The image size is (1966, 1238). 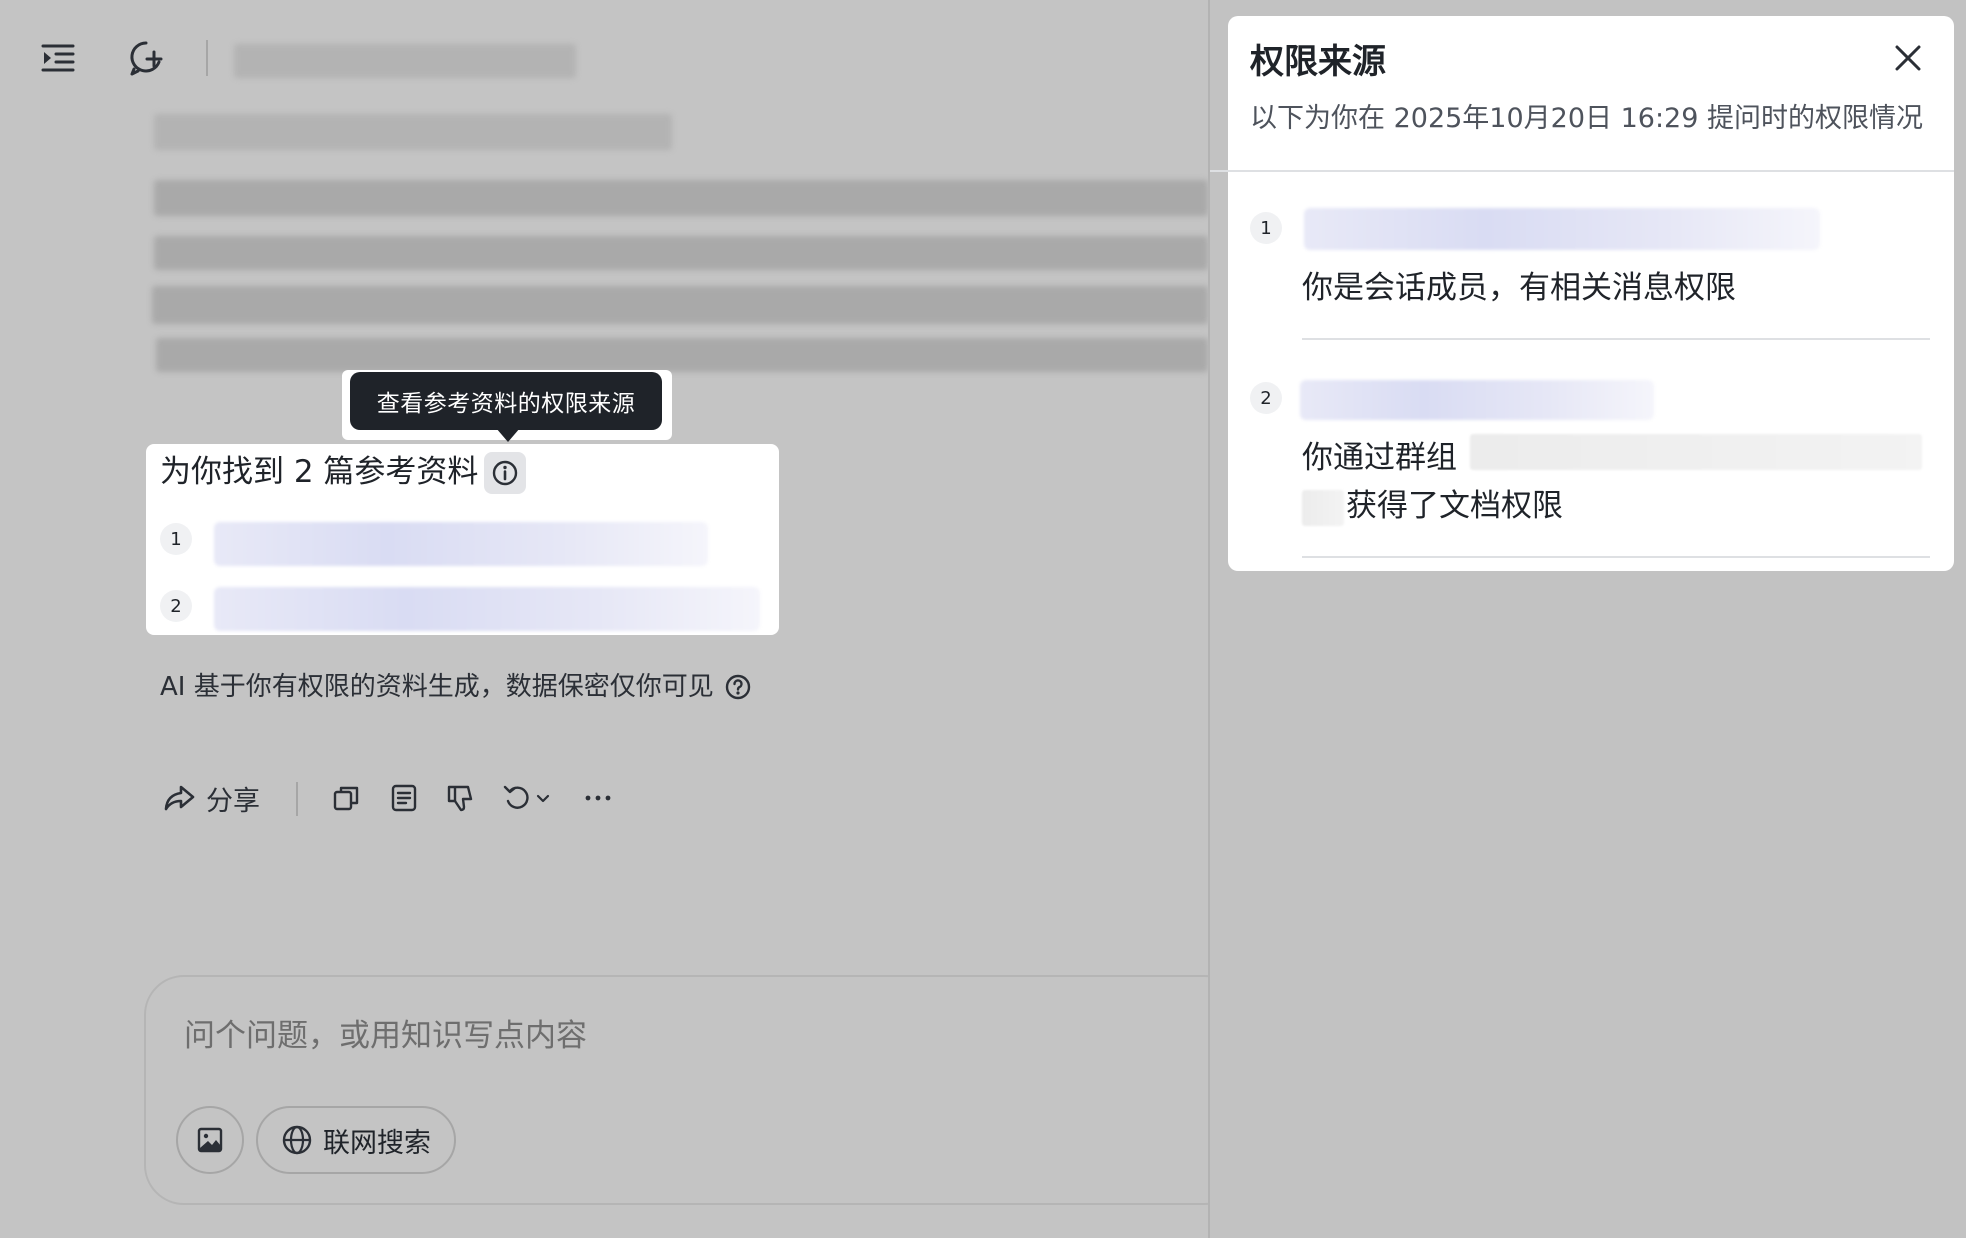 I want to click on dislike-button, so click(x=460, y=798).